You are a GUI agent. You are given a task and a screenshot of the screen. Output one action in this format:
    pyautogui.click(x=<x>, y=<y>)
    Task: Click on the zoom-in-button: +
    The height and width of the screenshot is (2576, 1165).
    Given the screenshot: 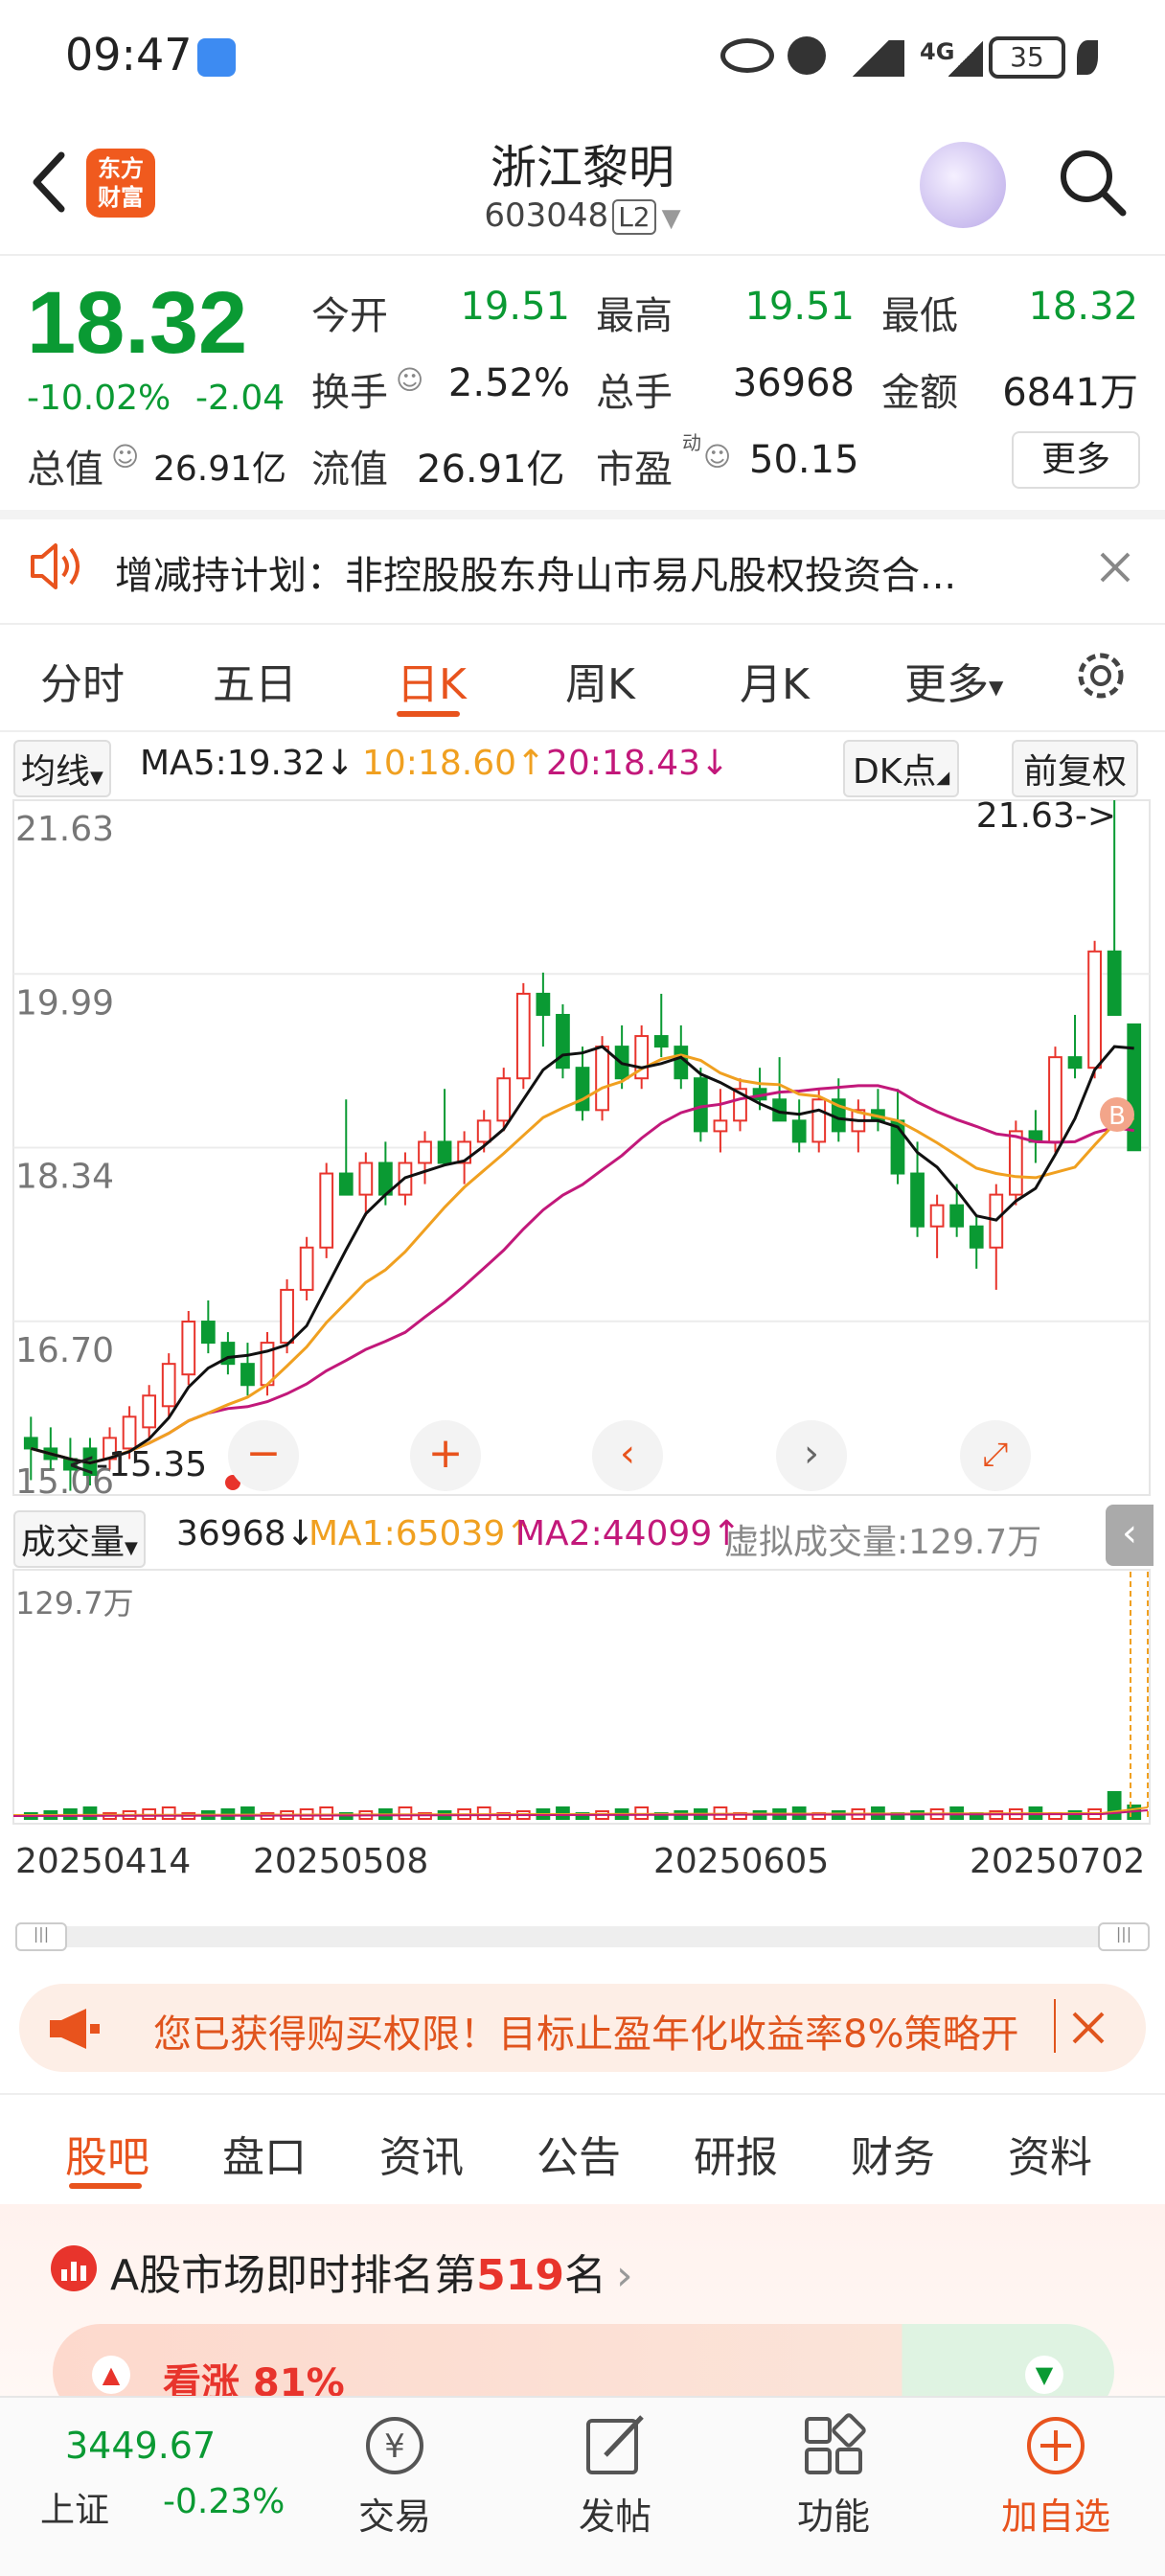 What is the action you would take?
    pyautogui.click(x=445, y=1456)
    